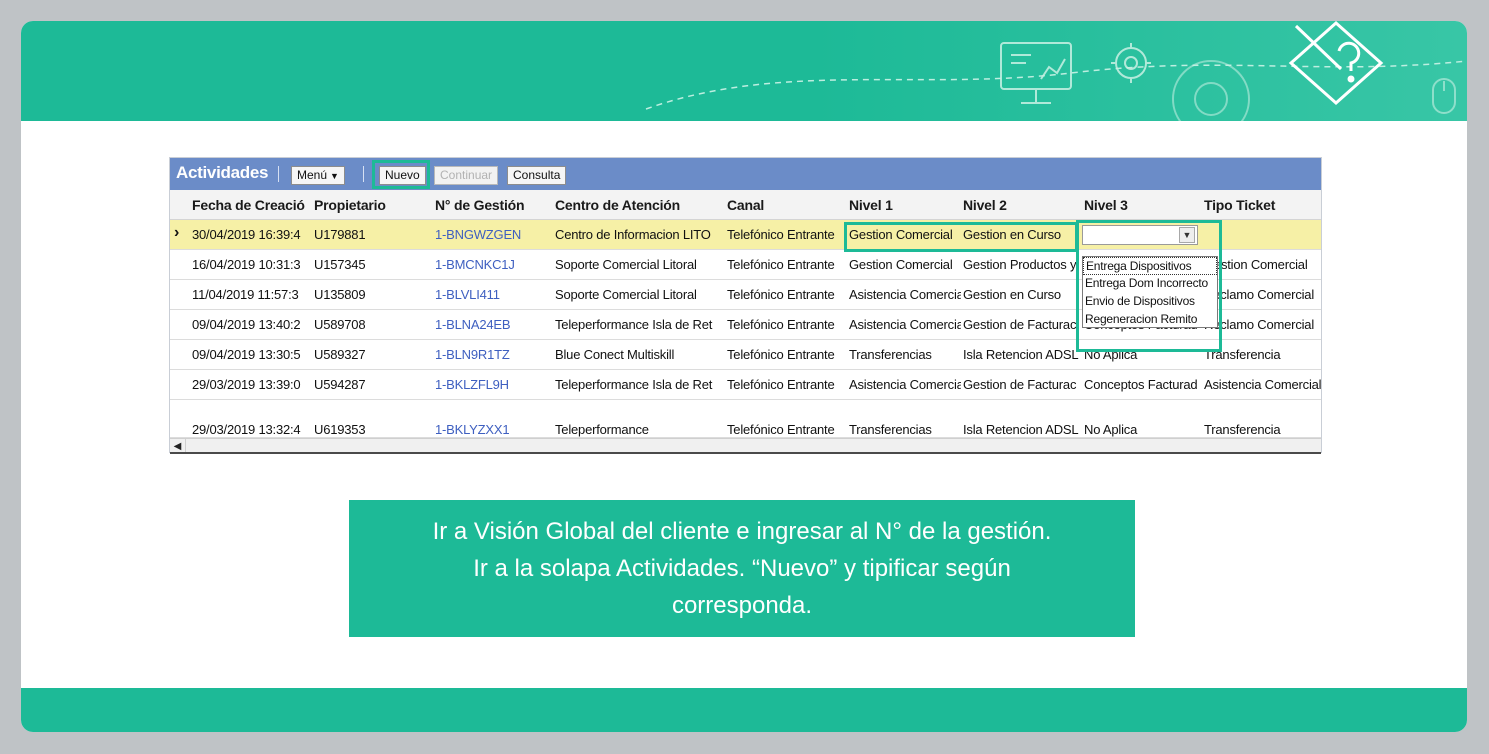  What do you see at coordinates (466, 175) in the screenshot?
I see `continuar-button: Continuar` at bounding box center [466, 175].